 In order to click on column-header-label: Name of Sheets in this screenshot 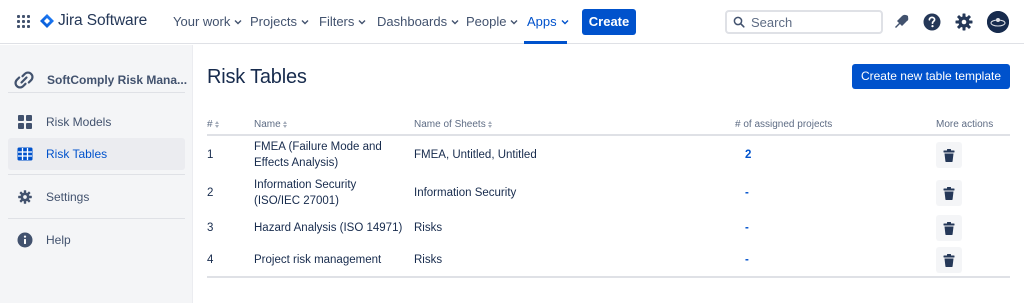, I will do `click(450, 124)`.